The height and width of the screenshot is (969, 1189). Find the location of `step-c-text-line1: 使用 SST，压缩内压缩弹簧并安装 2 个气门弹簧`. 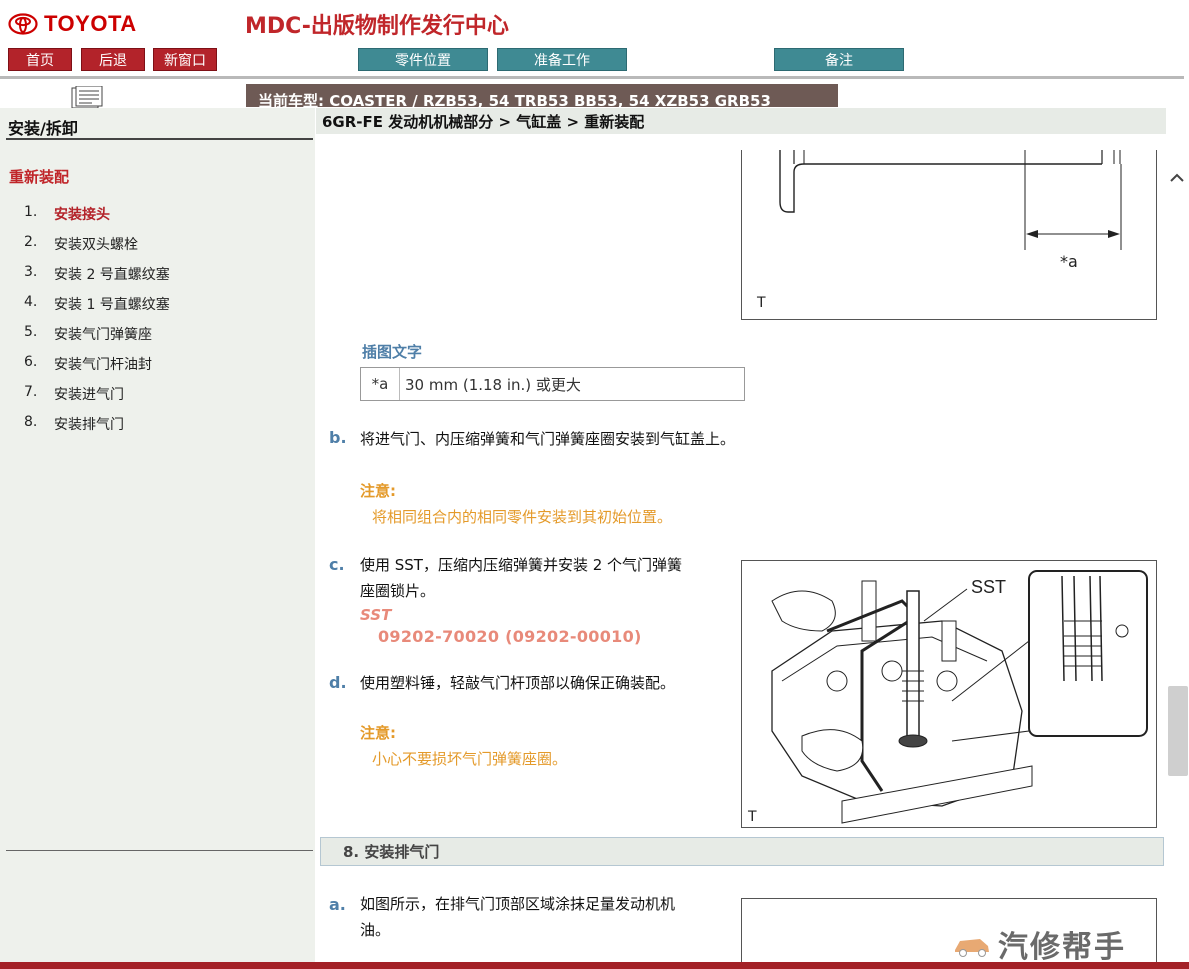

step-c-text-line1: 使用 SST，压缩内压缩弹簧并安装 2 个气门弹簧 is located at coordinates (521, 565).